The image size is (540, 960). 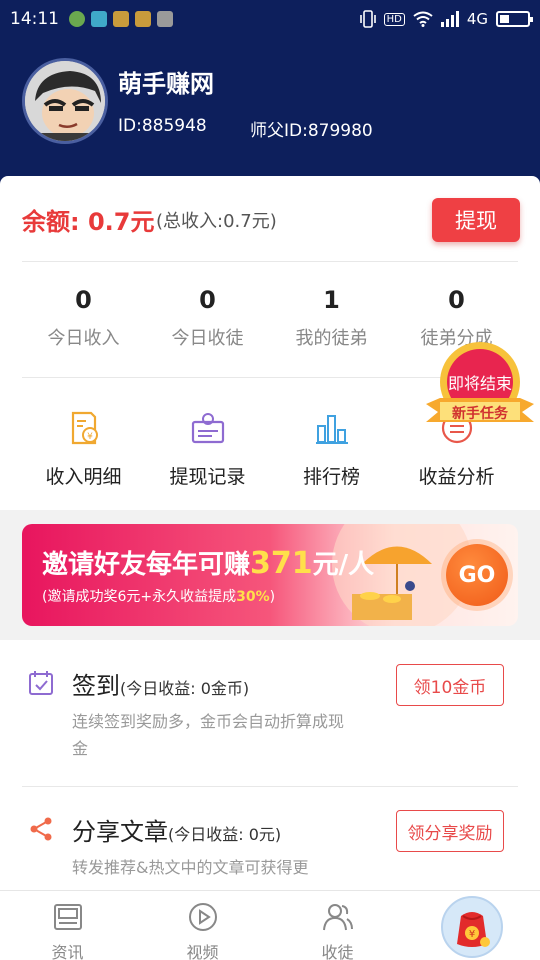 I want to click on video-play-icon, so click(x=202, y=917).